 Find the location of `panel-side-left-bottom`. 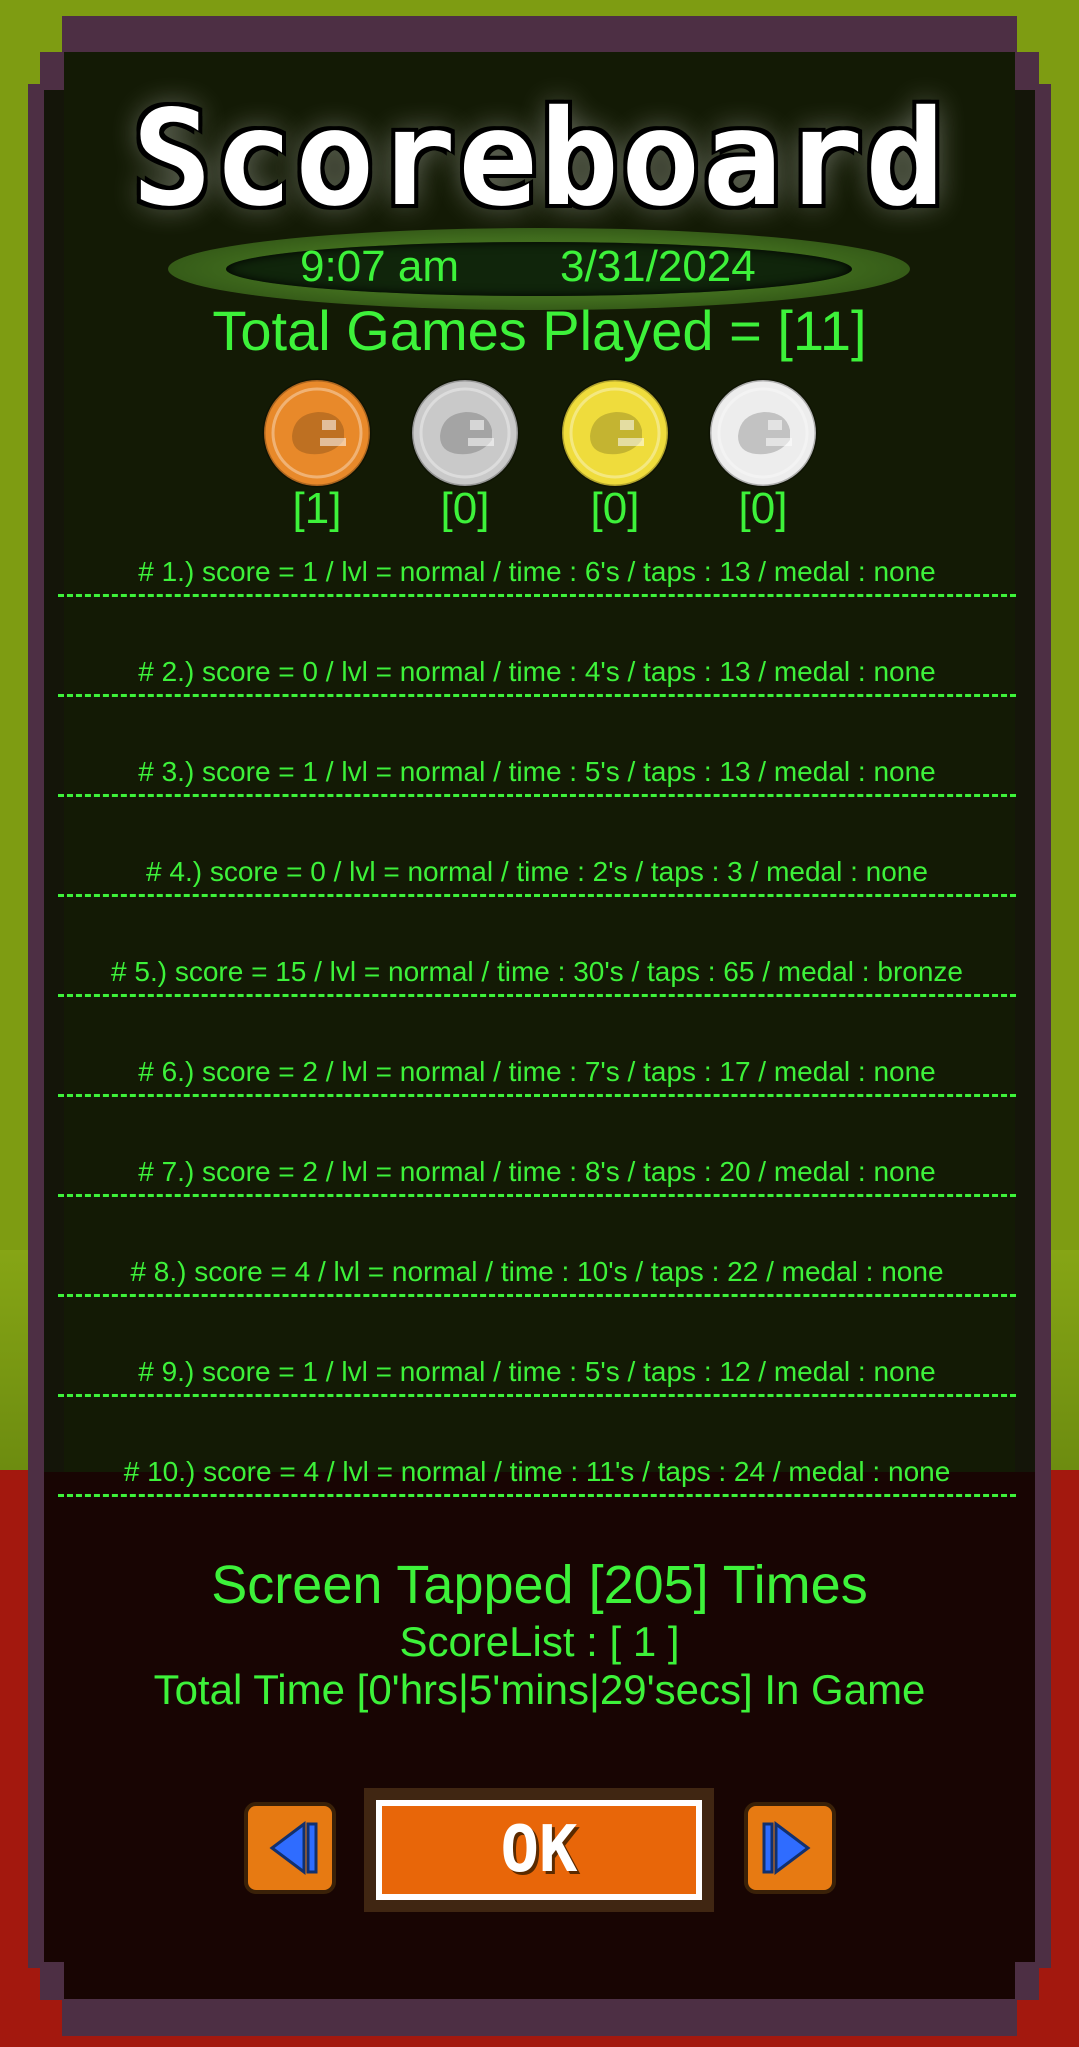

panel-side-left-bottom is located at coordinates (54, 1717).